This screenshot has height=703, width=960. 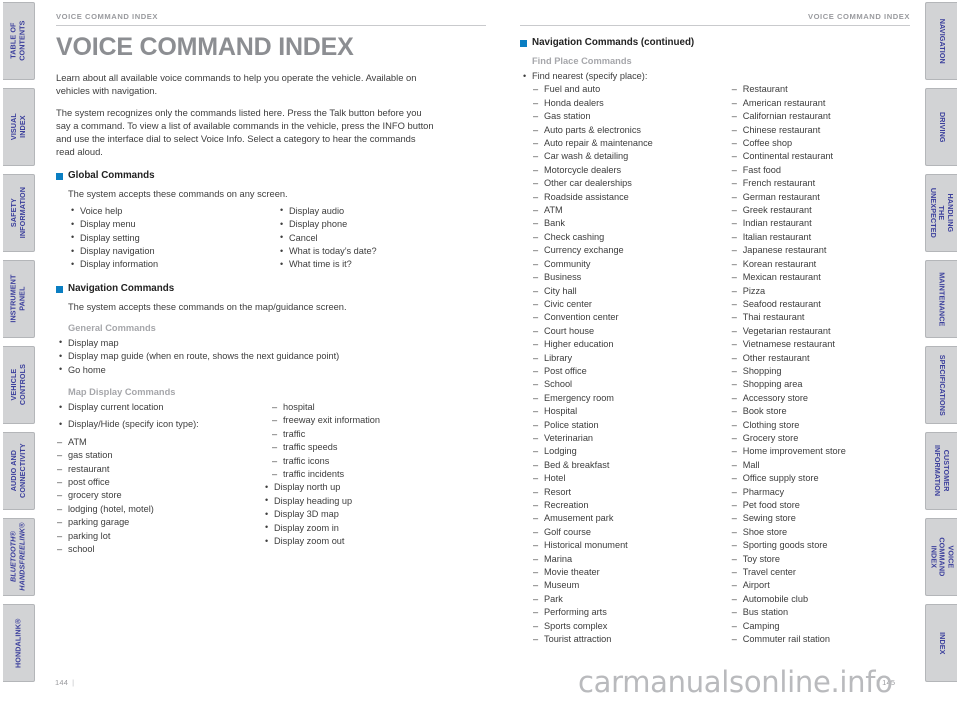 I want to click on sidebar-tab-label: HONDALINK®, so click(x=18, y=643).